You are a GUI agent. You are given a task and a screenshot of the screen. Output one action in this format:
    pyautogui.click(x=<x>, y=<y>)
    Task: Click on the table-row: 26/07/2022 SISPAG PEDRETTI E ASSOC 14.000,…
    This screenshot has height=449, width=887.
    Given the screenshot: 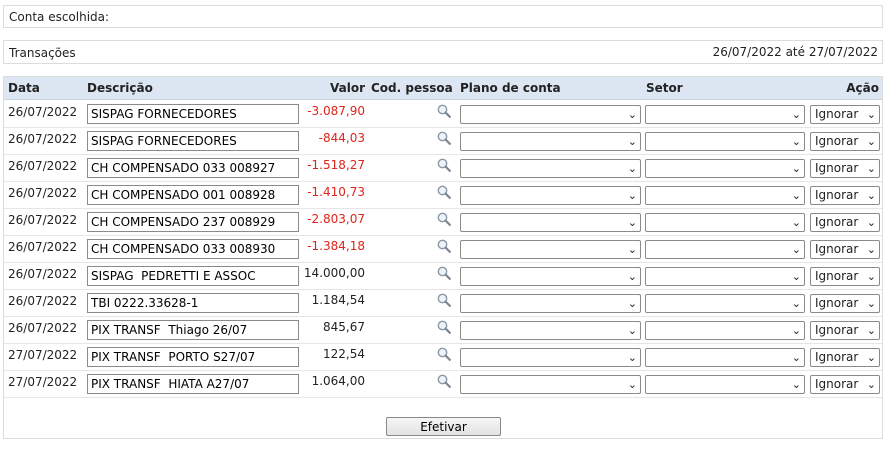 What is the action you would take?
    pyautogui.click(x=443, y=276)
    